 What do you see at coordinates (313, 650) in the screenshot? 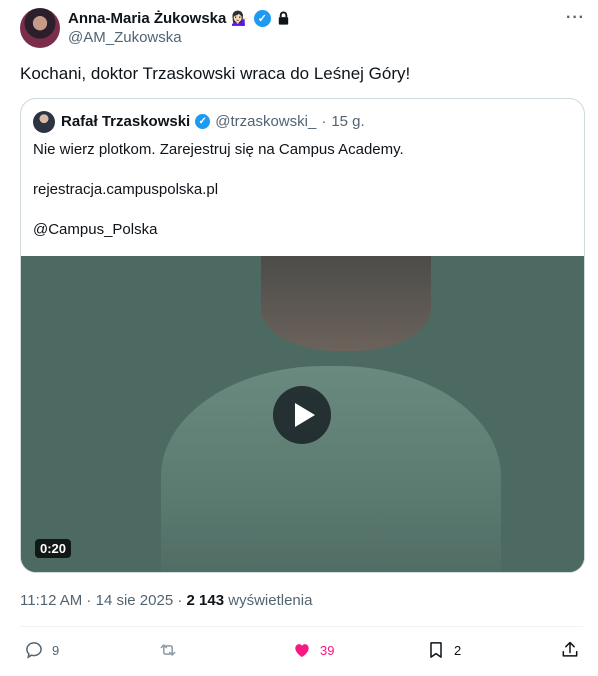
I see `like-button: 39` at bounding box center [313, 650].